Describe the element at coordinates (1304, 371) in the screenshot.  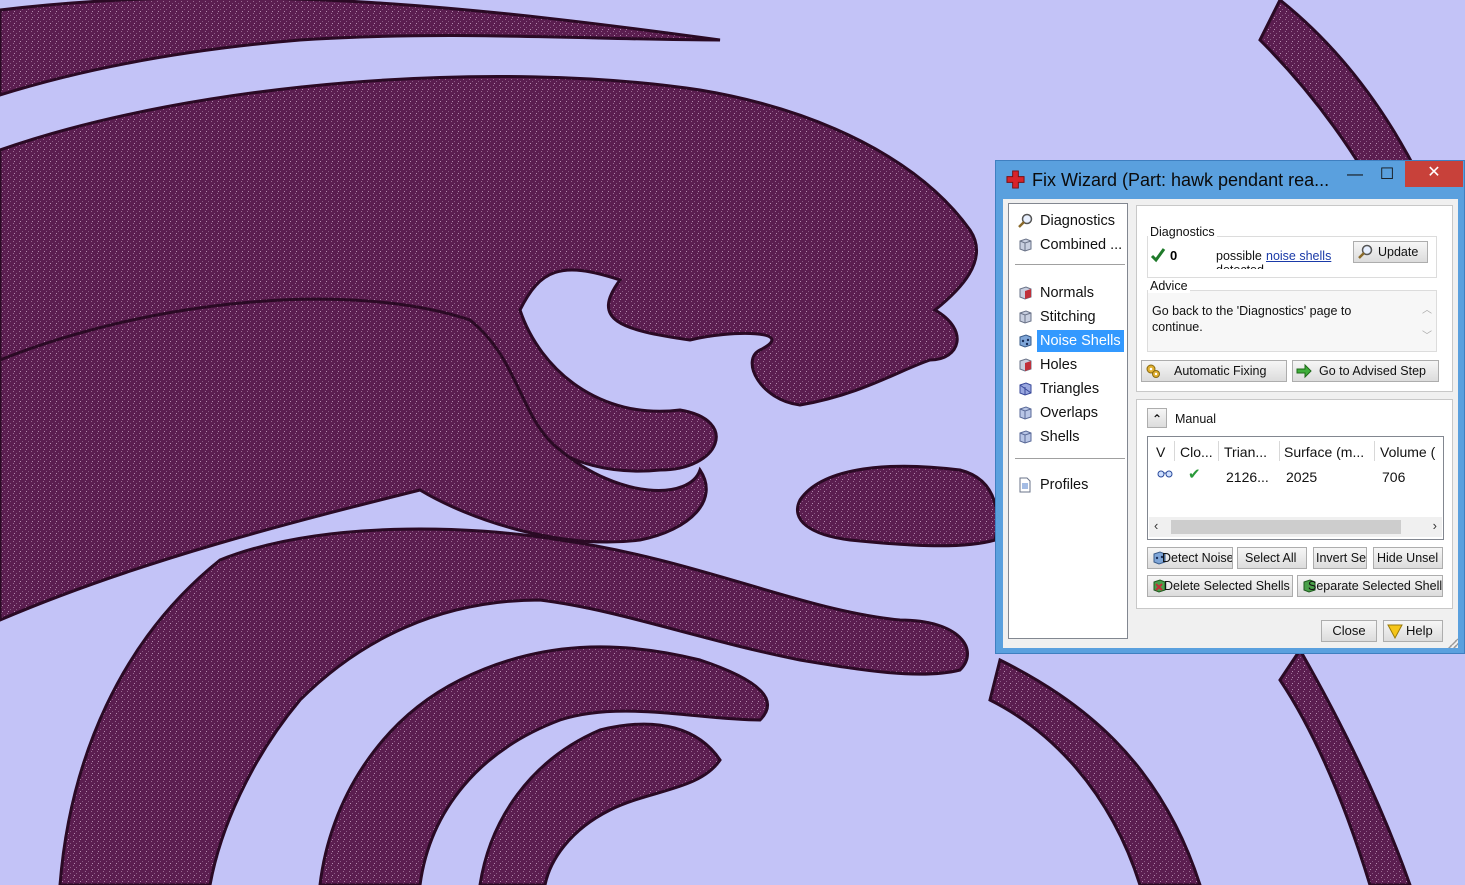
I see `green-arrow-icon` at that location.